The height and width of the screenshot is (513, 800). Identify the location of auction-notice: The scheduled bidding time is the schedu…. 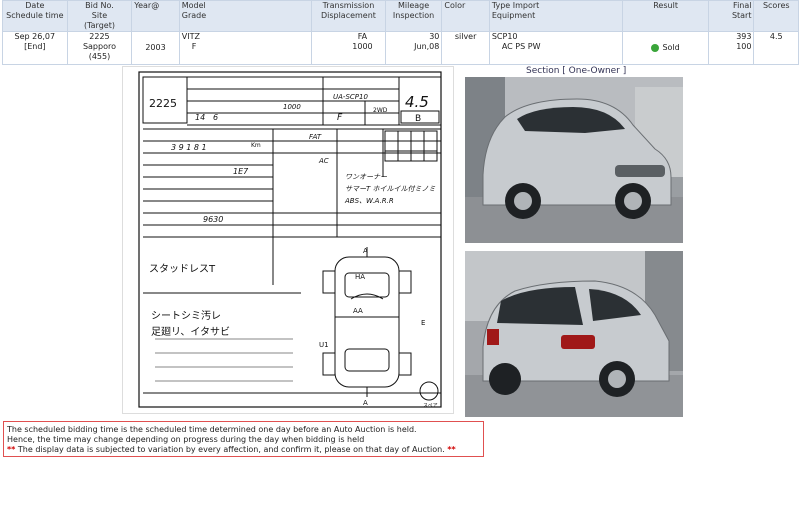
(243, 439).